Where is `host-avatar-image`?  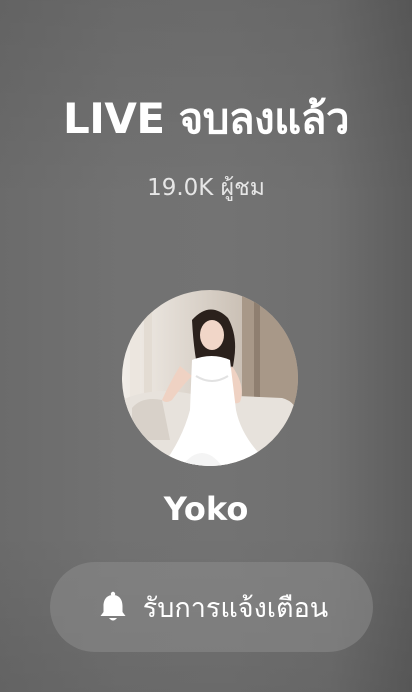 host-avatar-image is located at coordinates (210, 378).